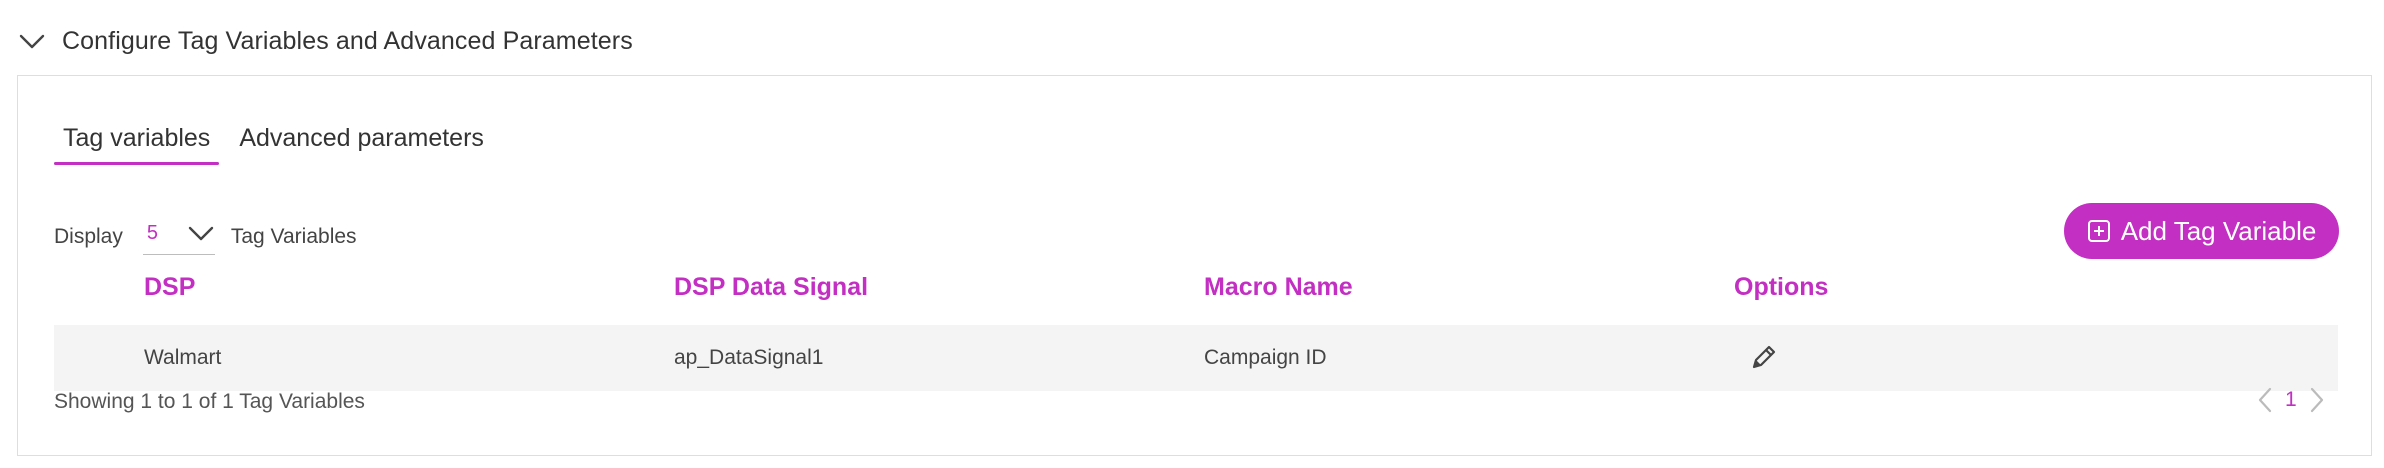 This screenshot has width=2384, height=468. Describe the element at coordinates (137, 141) in the screenshot. I see `tab-tag-variables: Tag variables` at that location.